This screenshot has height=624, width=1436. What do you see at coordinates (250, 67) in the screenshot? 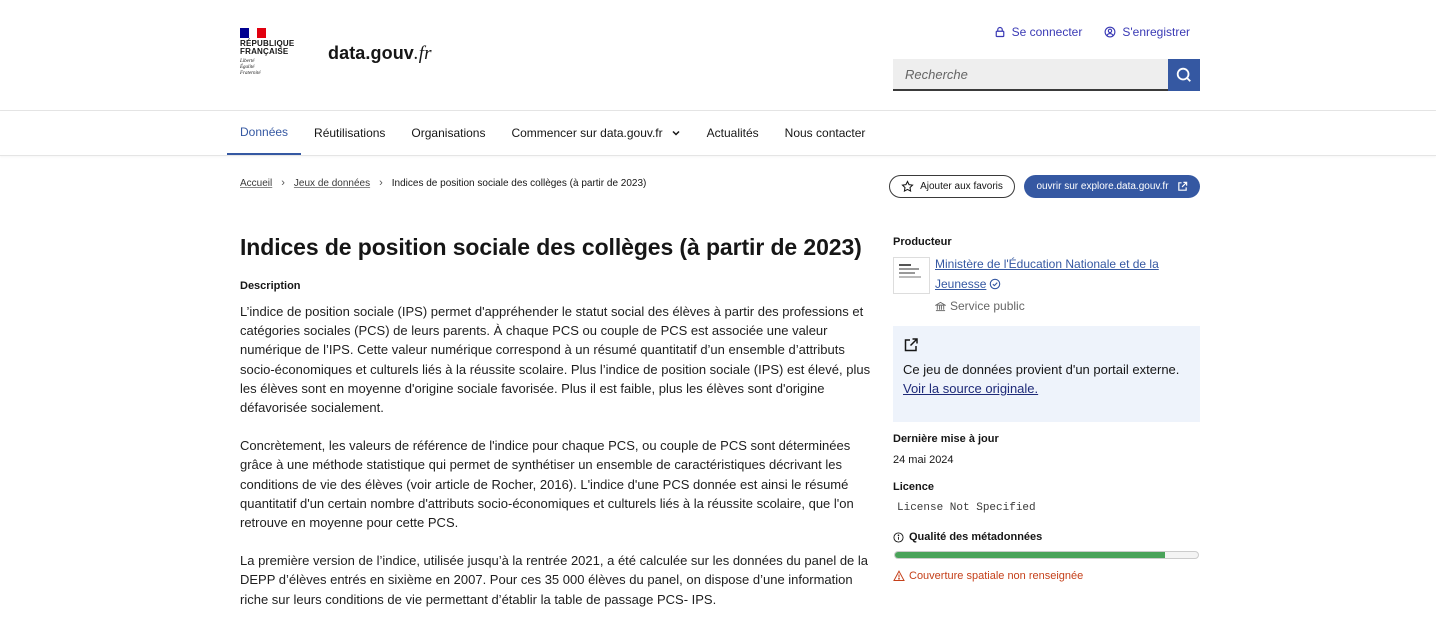
I see `logo-motto: Liberté Égalité Fraternité` at bounding box center [250, 67].